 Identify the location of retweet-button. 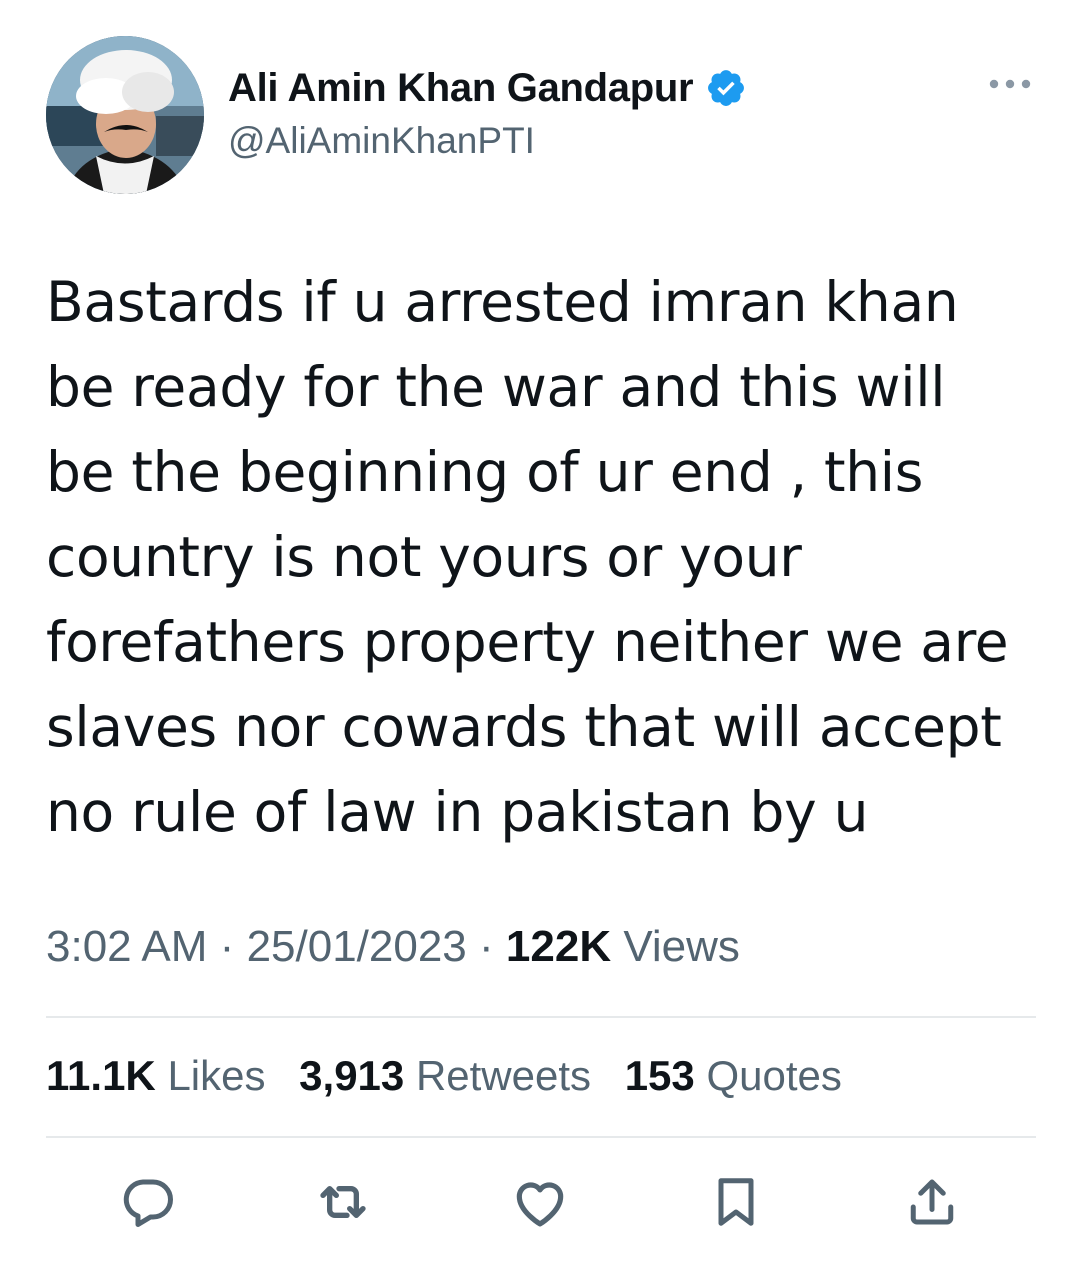
(343, 1202).